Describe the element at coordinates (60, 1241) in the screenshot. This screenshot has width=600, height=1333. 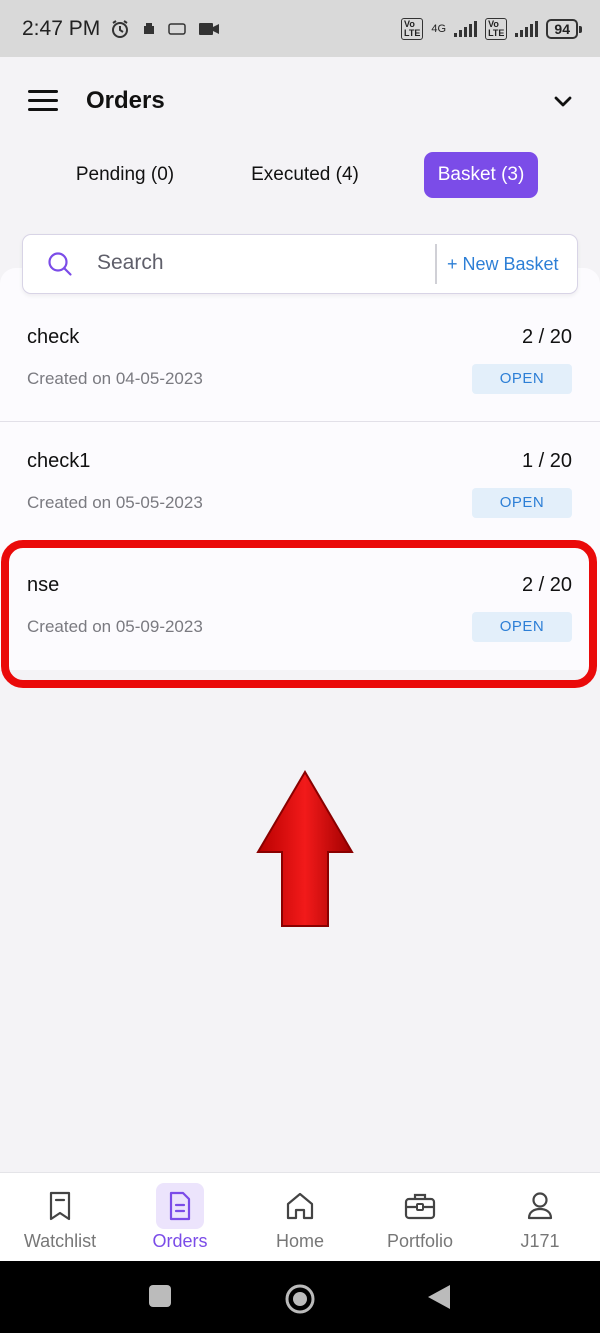
I see `nav-label: Watchlist` at that location.